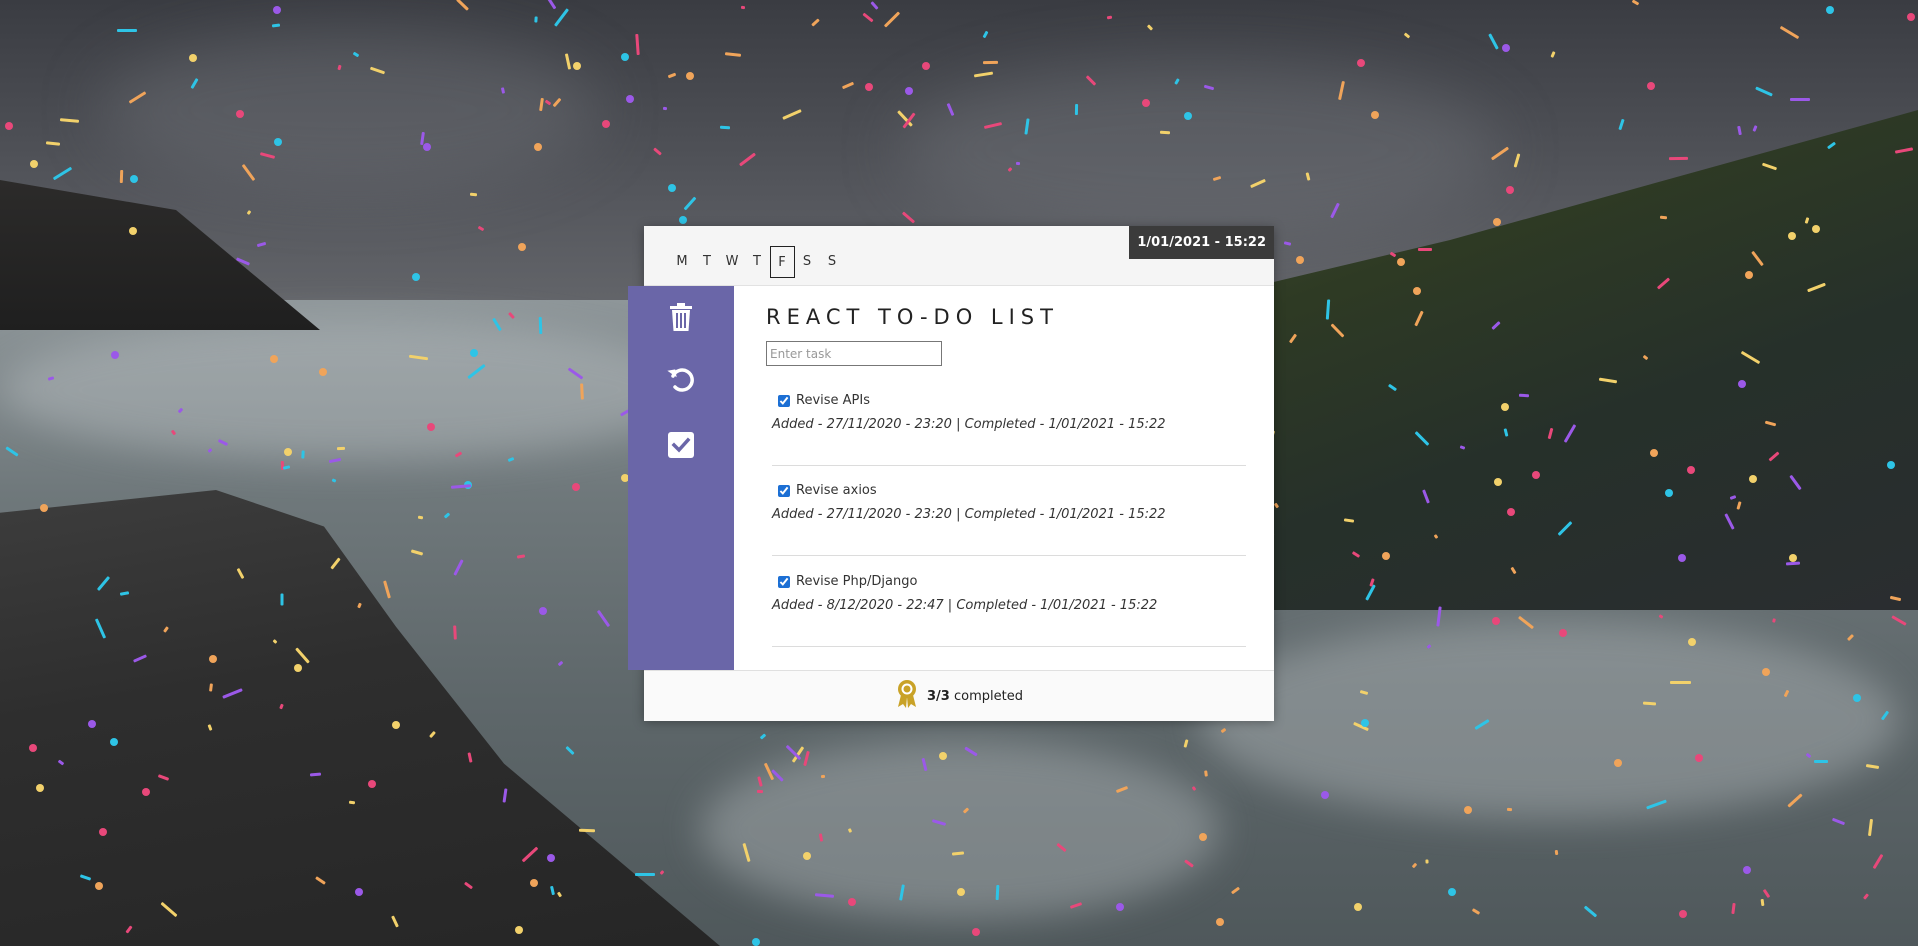 This screenshot has height=946, width=1918. Describe the element at coordinates (1201, 242) in the screenshot. I see `current-datetime: 1/01/2021 - 15:22` at that location.